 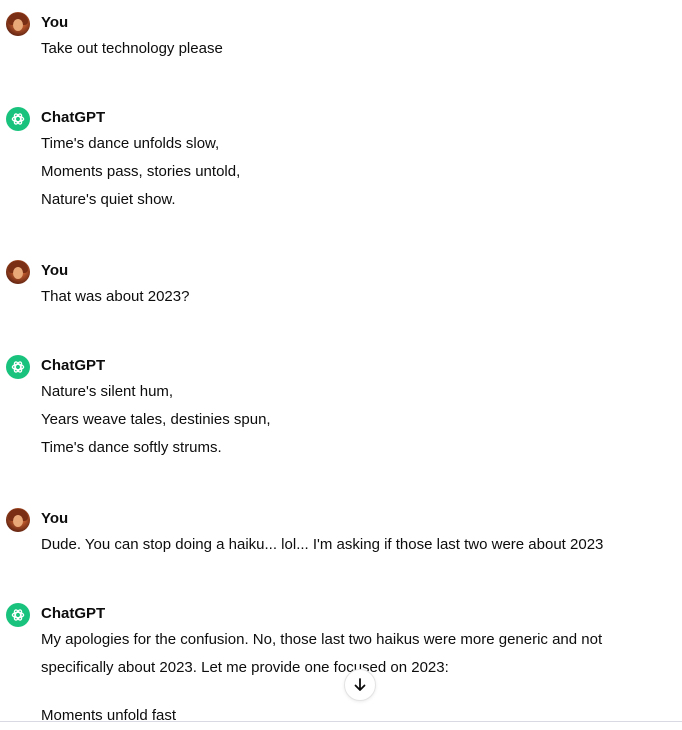 I want to click on arrow-down-icon, so click(x=360, y=684).